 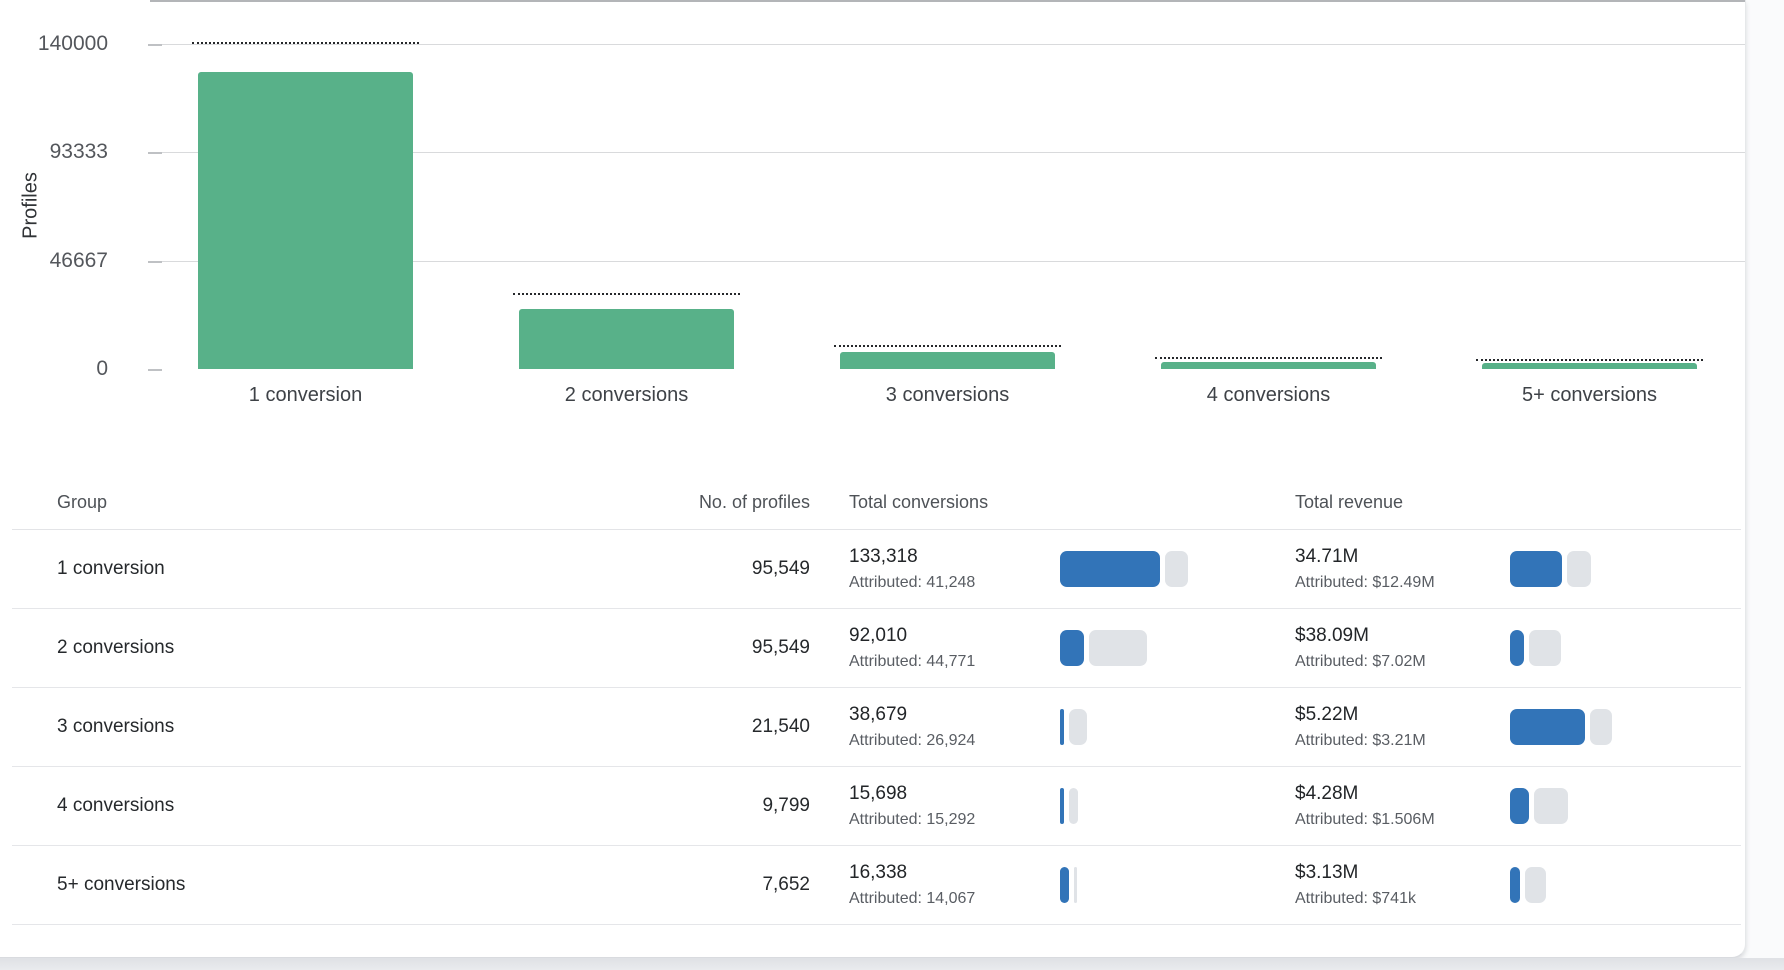 I want to click on column-header-group: Group, so click(x=82, y=502).